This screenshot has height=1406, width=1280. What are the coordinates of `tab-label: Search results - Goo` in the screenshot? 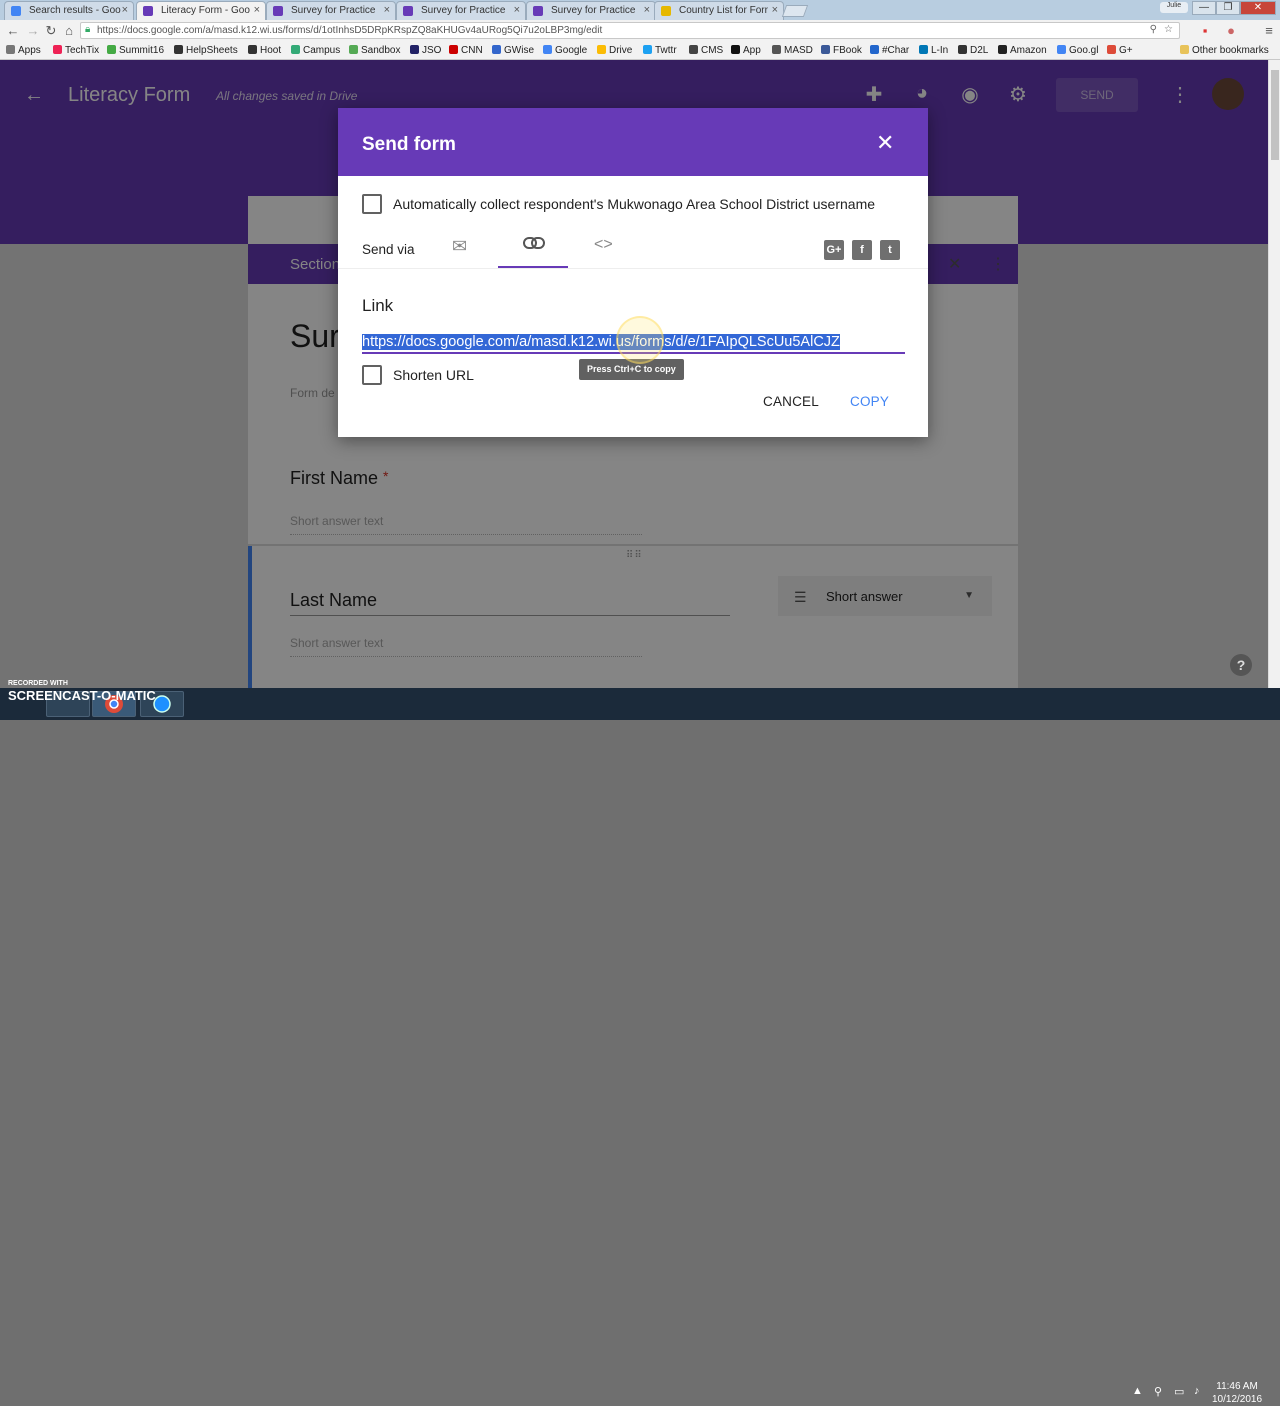 It's located at (75, 10).